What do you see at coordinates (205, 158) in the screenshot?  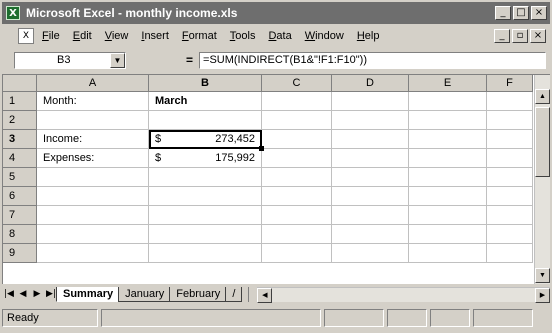 I see `cell-b4: $ 175,992` at bounding box center [205, 158].